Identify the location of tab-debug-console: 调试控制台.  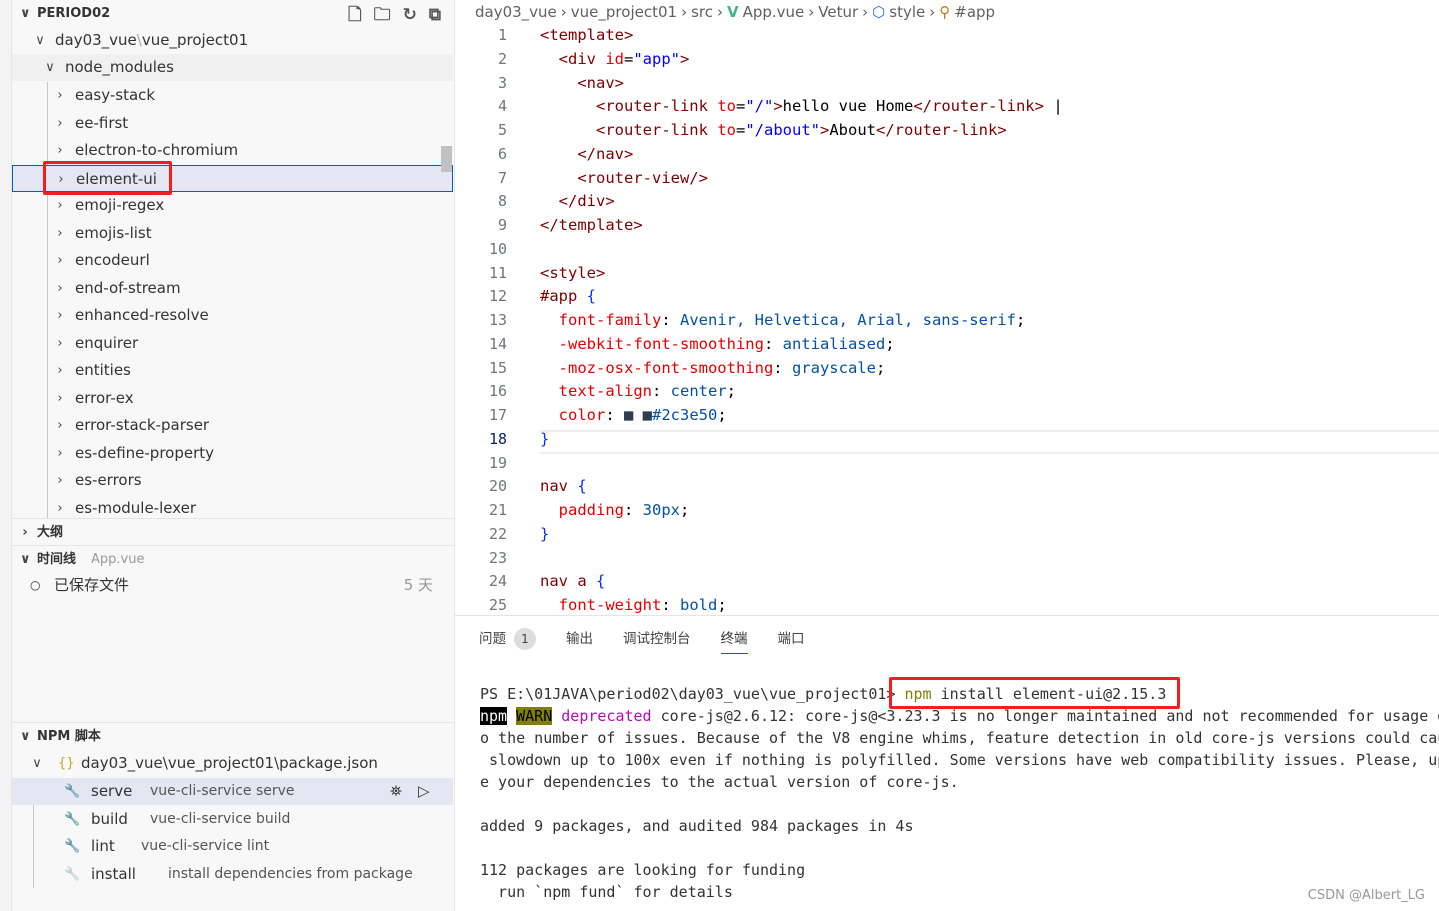
(657, 641).